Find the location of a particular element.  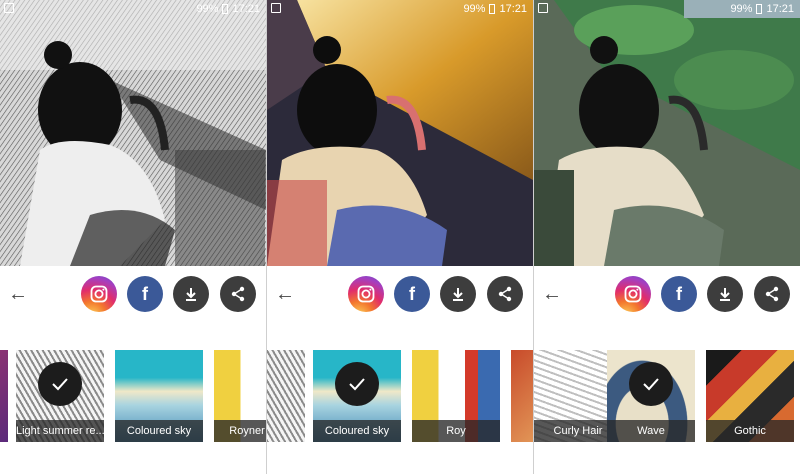

filter-thumb-selected: Coloured sky is located at coordinates (357, 396).